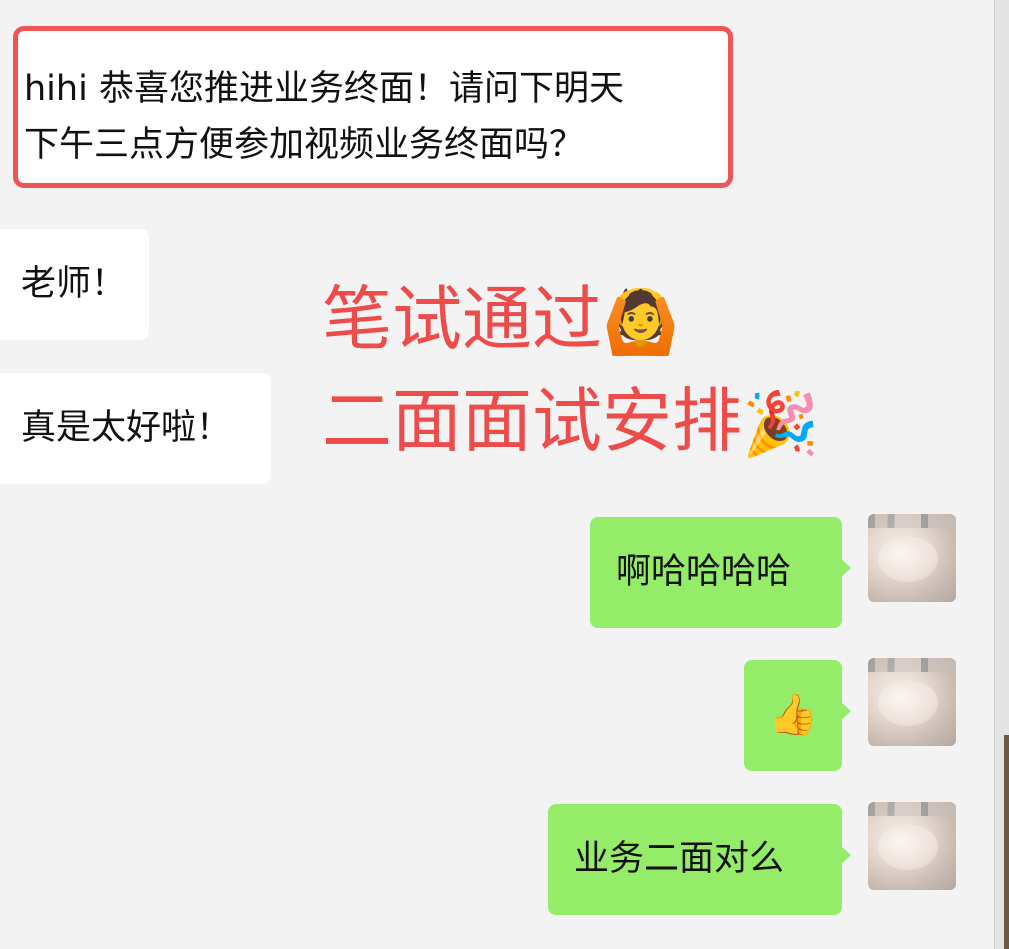  What do you see at coordinates (641, 321) in the screenshot?
I see `person-gesturing-ok-icon: 🙆` at bounding box center [641, 321].